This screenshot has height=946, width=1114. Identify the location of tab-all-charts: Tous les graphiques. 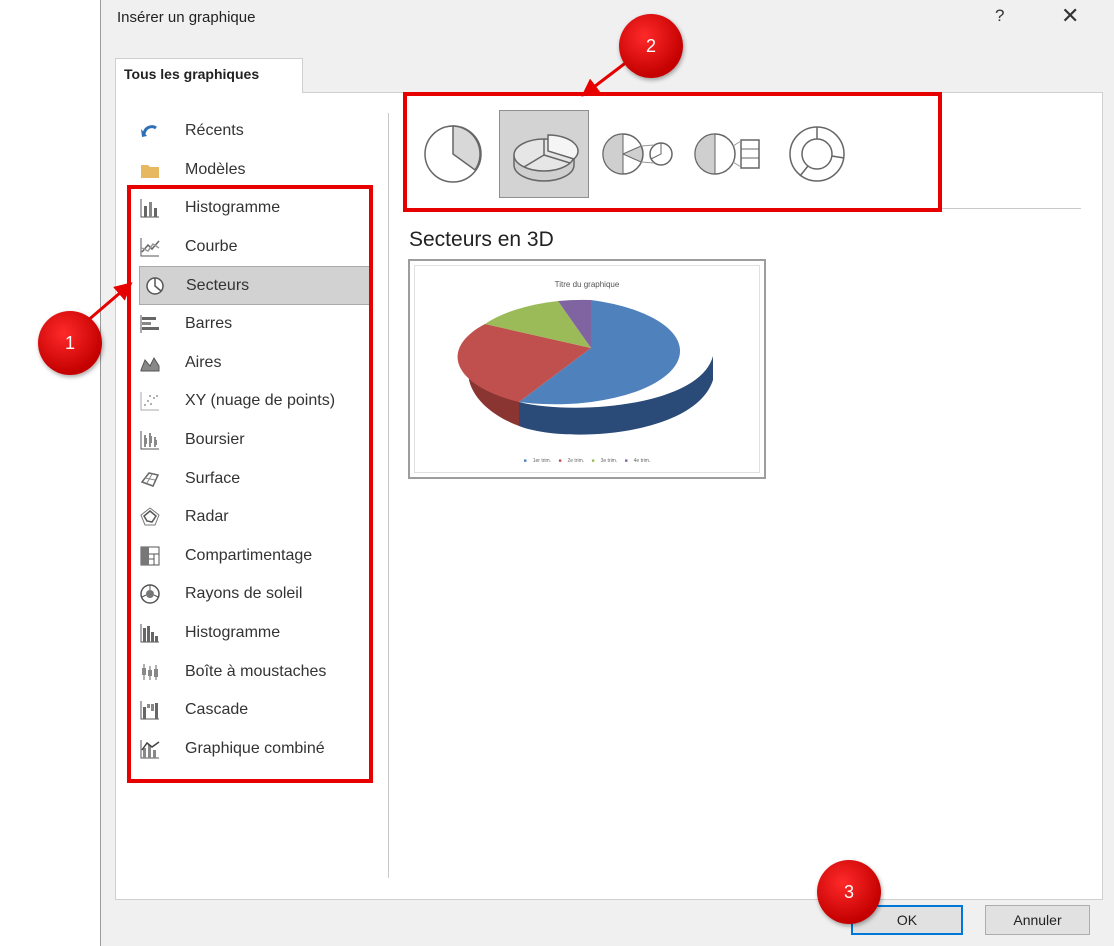
(209, 75).